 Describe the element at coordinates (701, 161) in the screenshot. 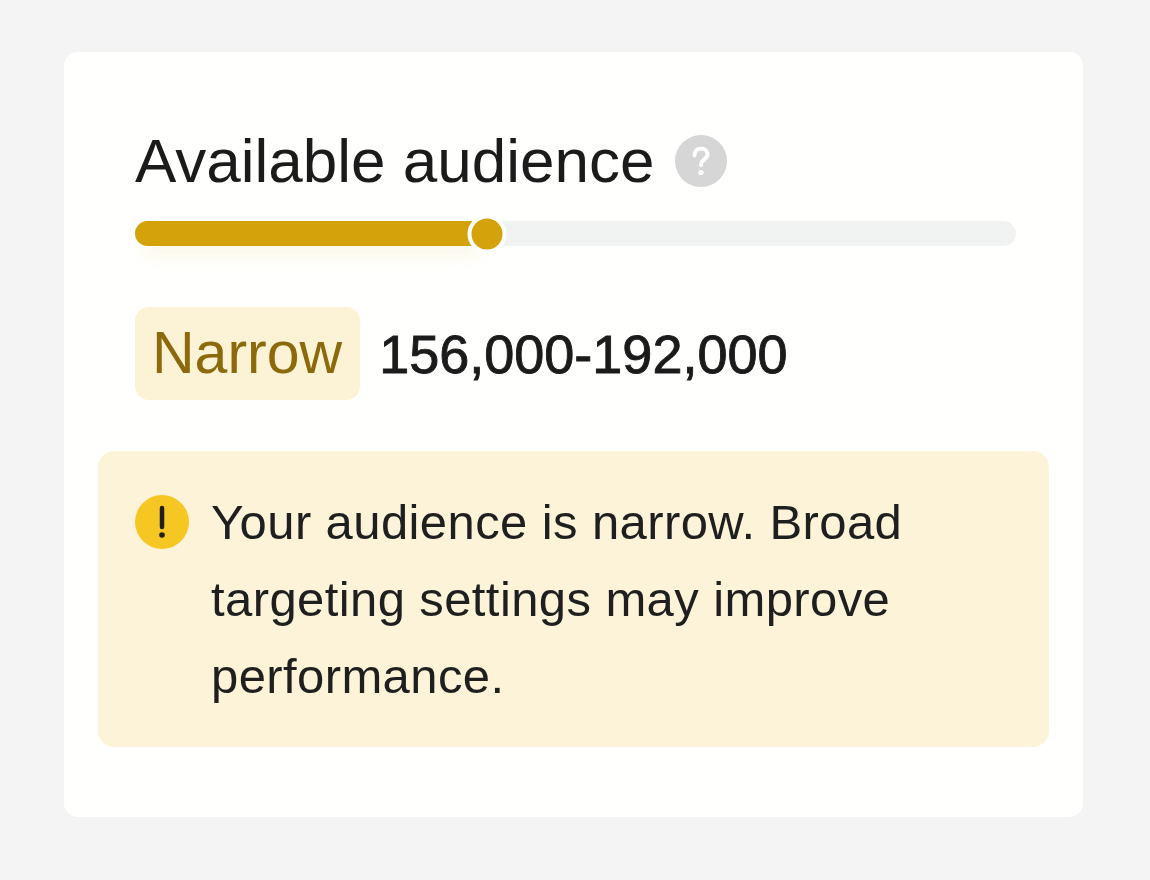

I see `help-icon` at that location.